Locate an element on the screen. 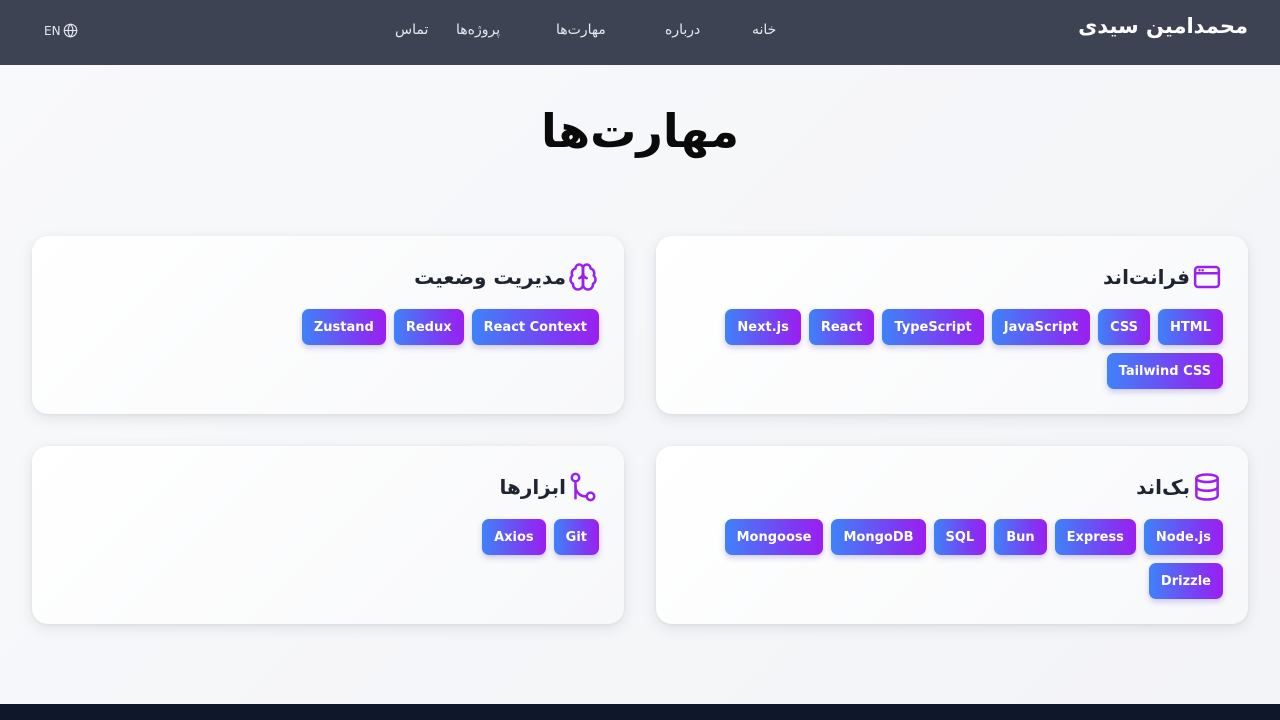 The width and height of the screenshot is (1280, 720). globe-icon is located at coordinates (70, 30).